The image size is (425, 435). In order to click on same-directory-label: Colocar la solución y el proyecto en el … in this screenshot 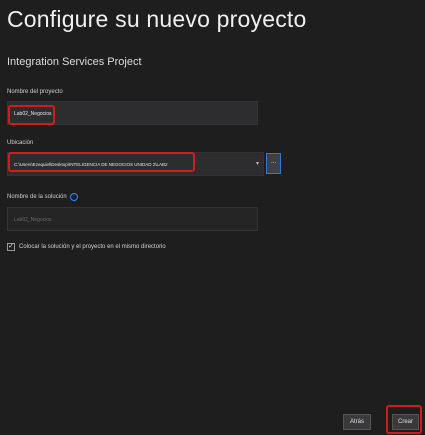, I will do `click(92, 247)`.